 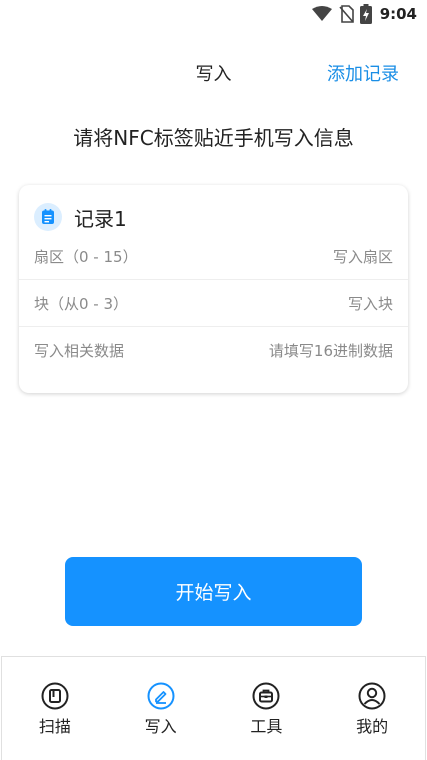 I want to click on nav-item-tools: 工具, so click(x=267, y=708).